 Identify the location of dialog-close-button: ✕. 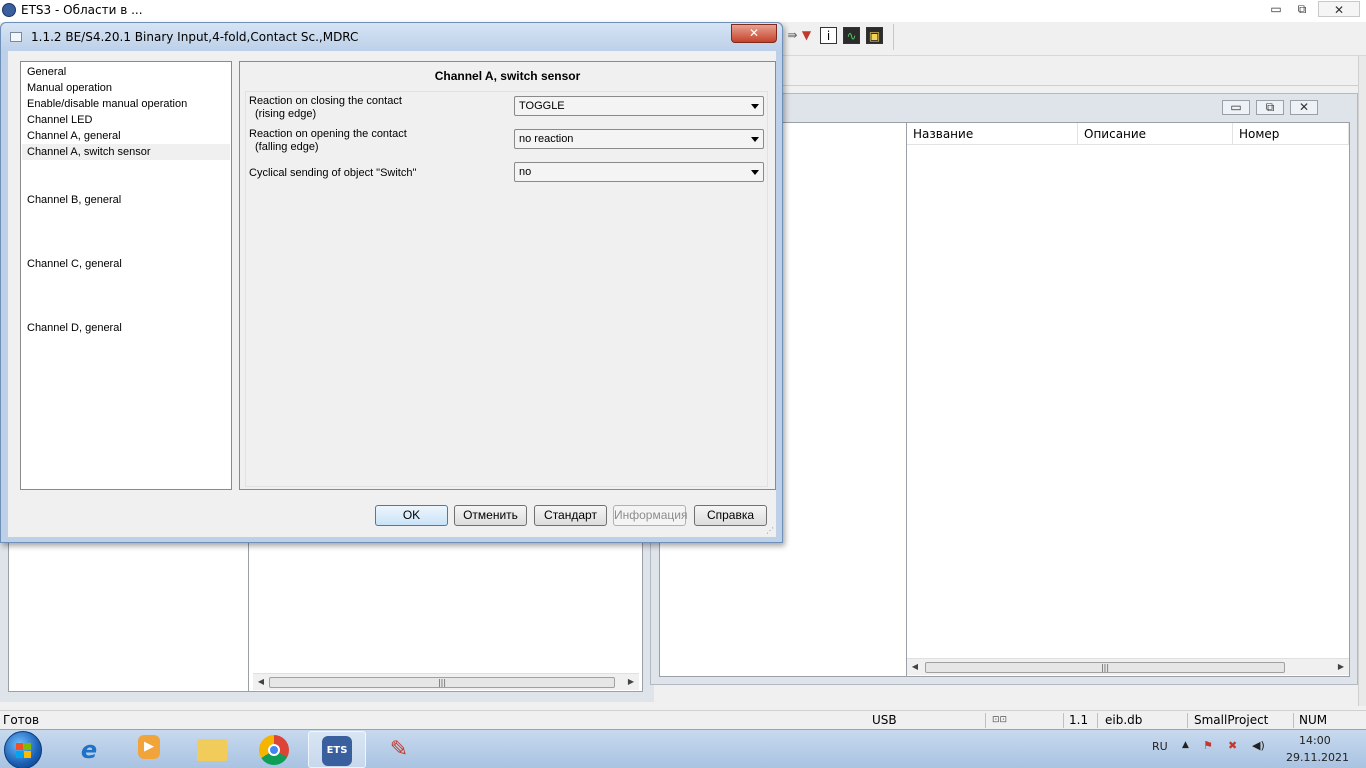
(754, 33).